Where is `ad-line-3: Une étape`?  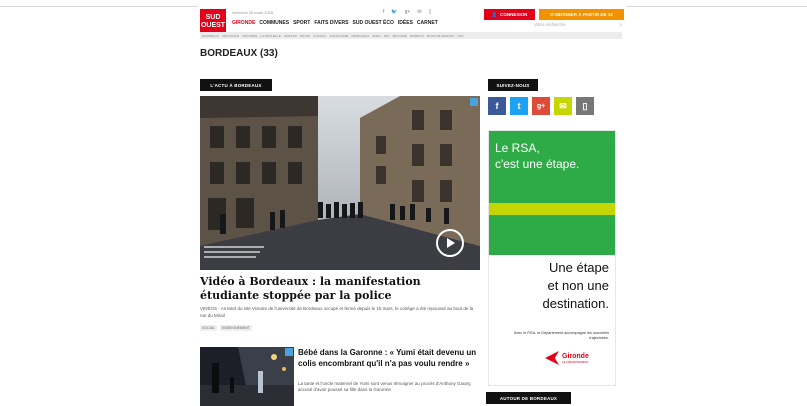
ad-line-3: Une étape is located at coordinates (579, 267).